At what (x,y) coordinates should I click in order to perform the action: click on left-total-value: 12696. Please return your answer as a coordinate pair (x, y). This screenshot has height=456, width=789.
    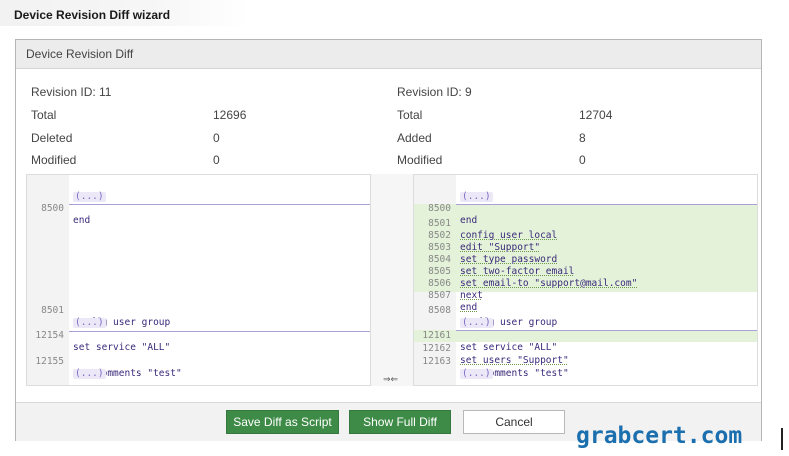
    Looking at the image, I should click on (230, 115).